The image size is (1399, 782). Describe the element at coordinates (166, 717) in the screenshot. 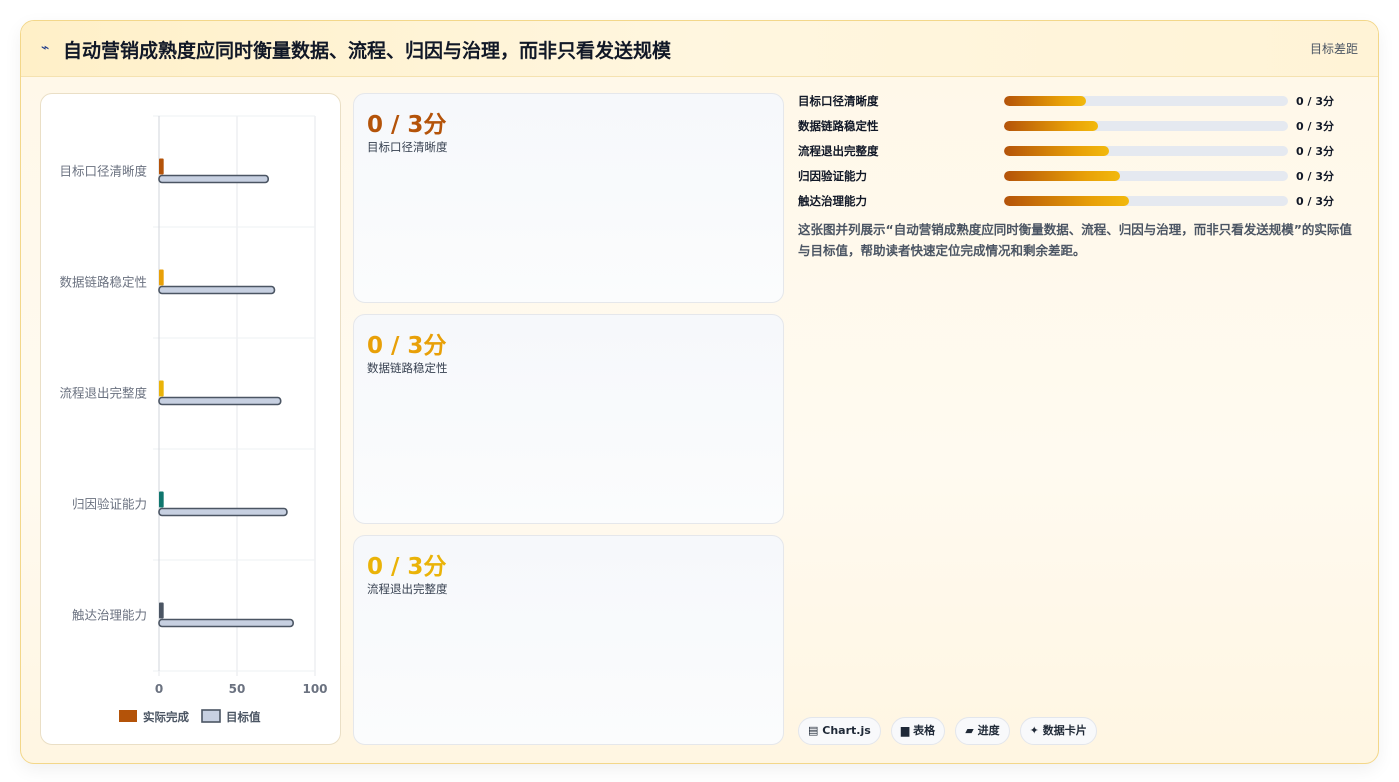

I see `legend-label-actual: 实际完成` at that location.